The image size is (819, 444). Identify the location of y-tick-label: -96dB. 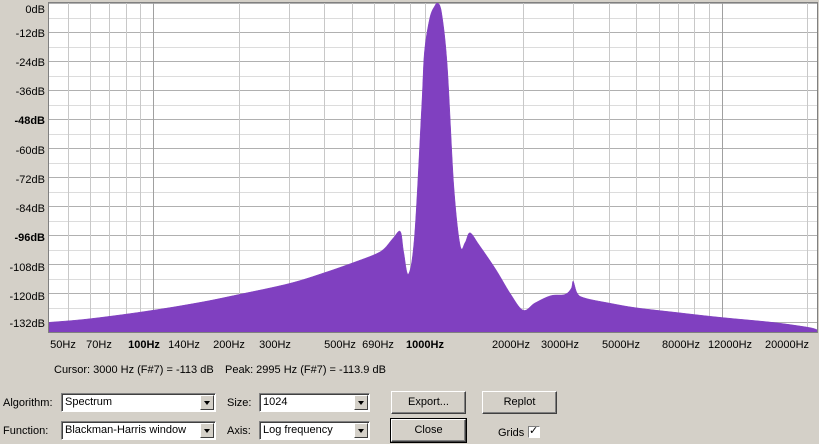
(29, 238).